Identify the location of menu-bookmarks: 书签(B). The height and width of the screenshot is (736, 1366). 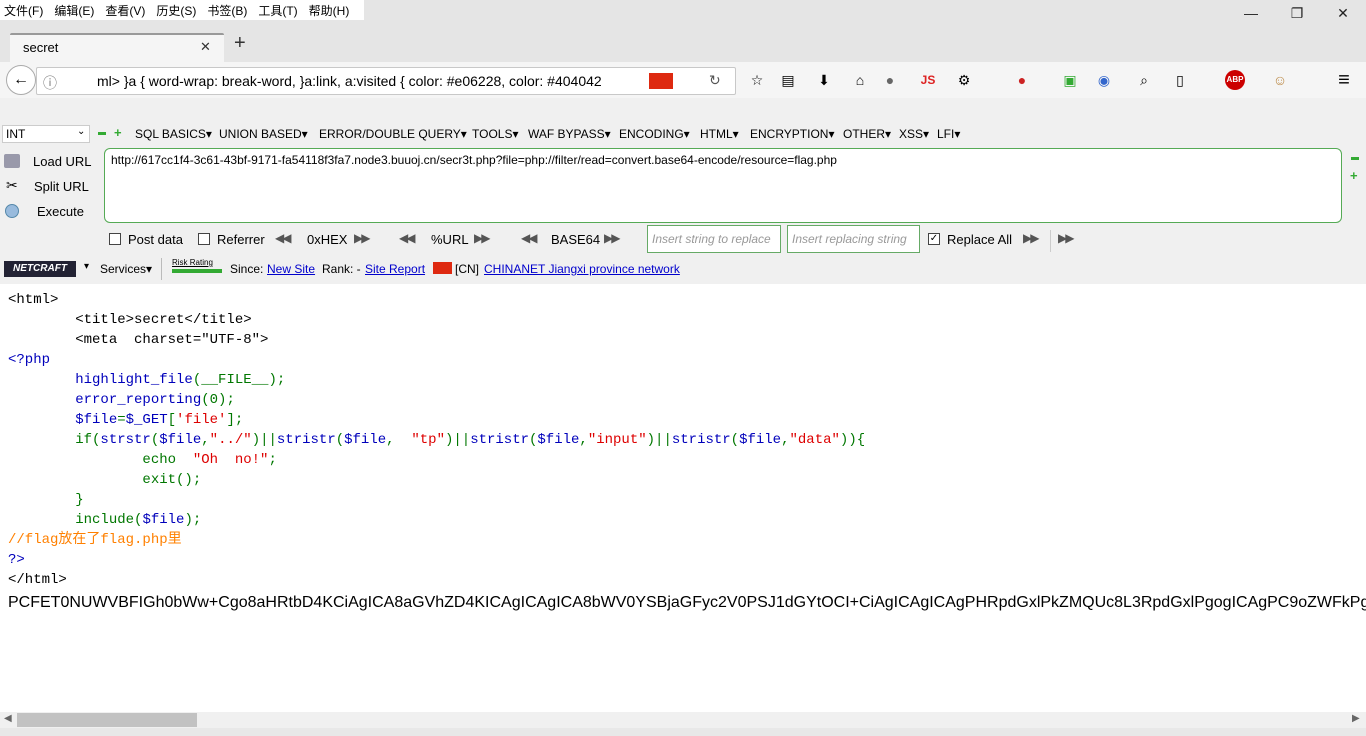
(227, 10).